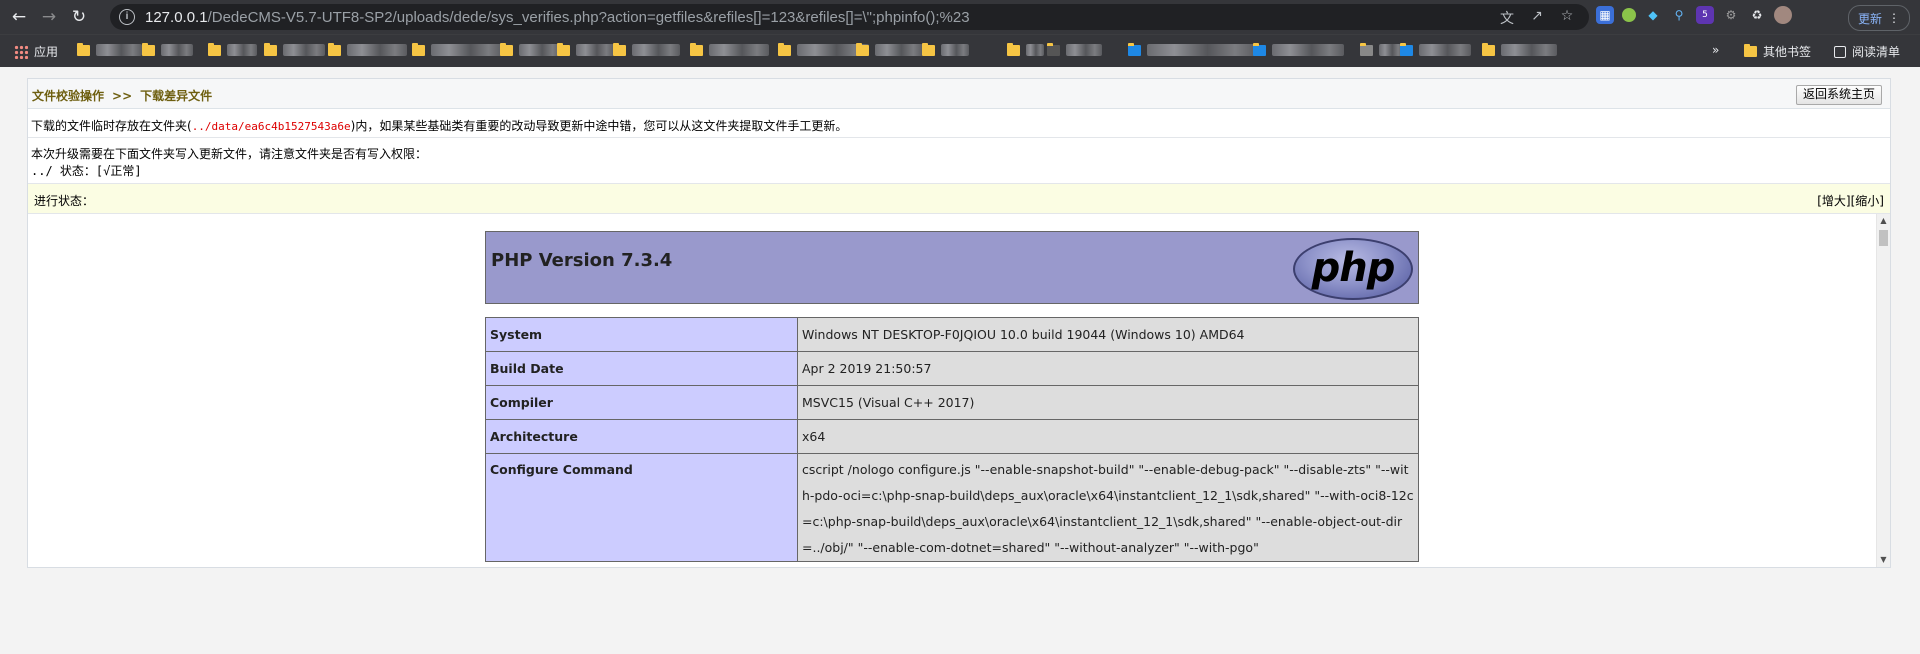 The image size is (1920, 654). Describe the element at coordinates (1731, 15) in the screenshot. I see `extension-gear-icon: ⚙` at that location.